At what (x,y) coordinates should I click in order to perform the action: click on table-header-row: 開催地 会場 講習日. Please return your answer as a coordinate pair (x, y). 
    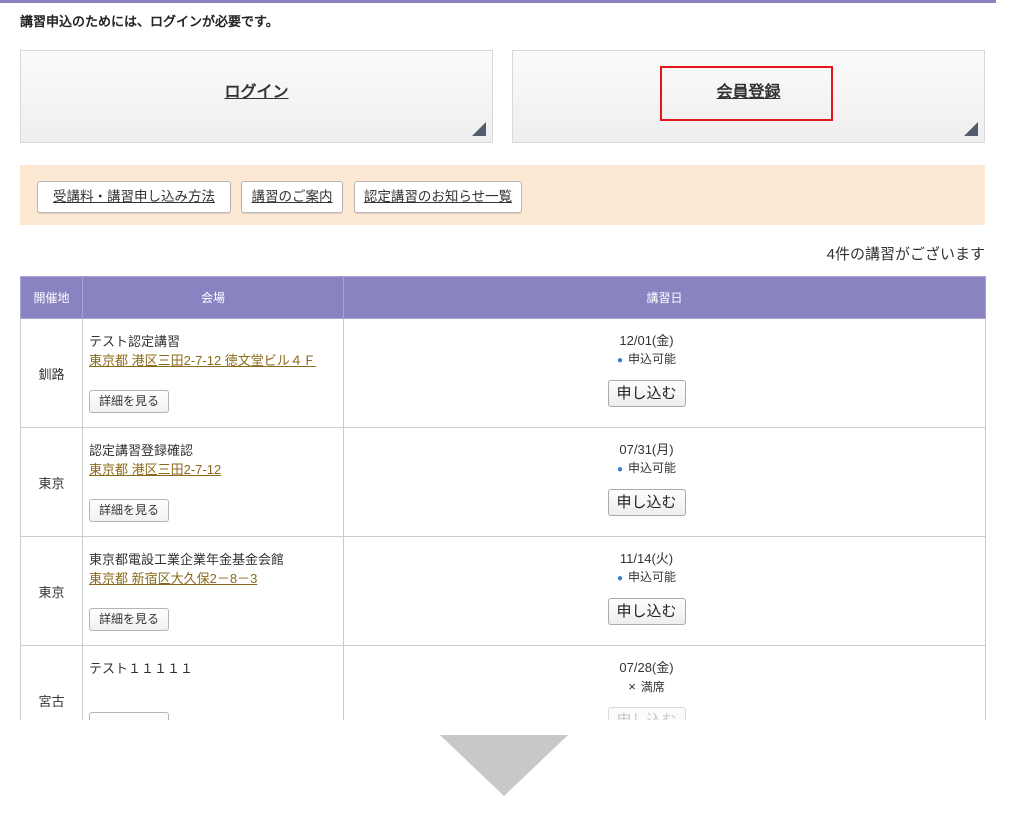
    Looking at the image, I should click on (503, 297).